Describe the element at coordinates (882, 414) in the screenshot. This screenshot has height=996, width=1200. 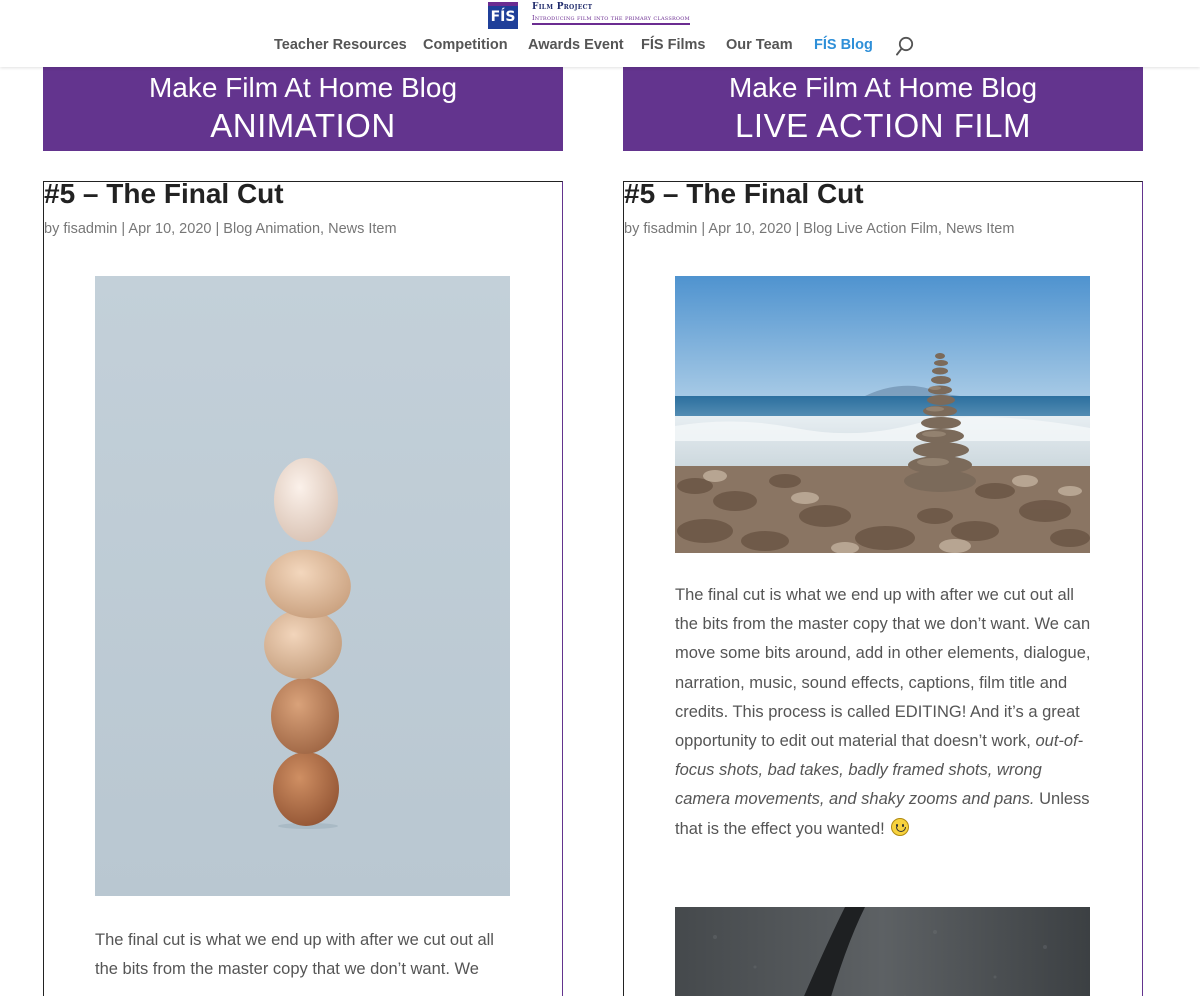
I see `stacked-stones-beach-photo` at that location.